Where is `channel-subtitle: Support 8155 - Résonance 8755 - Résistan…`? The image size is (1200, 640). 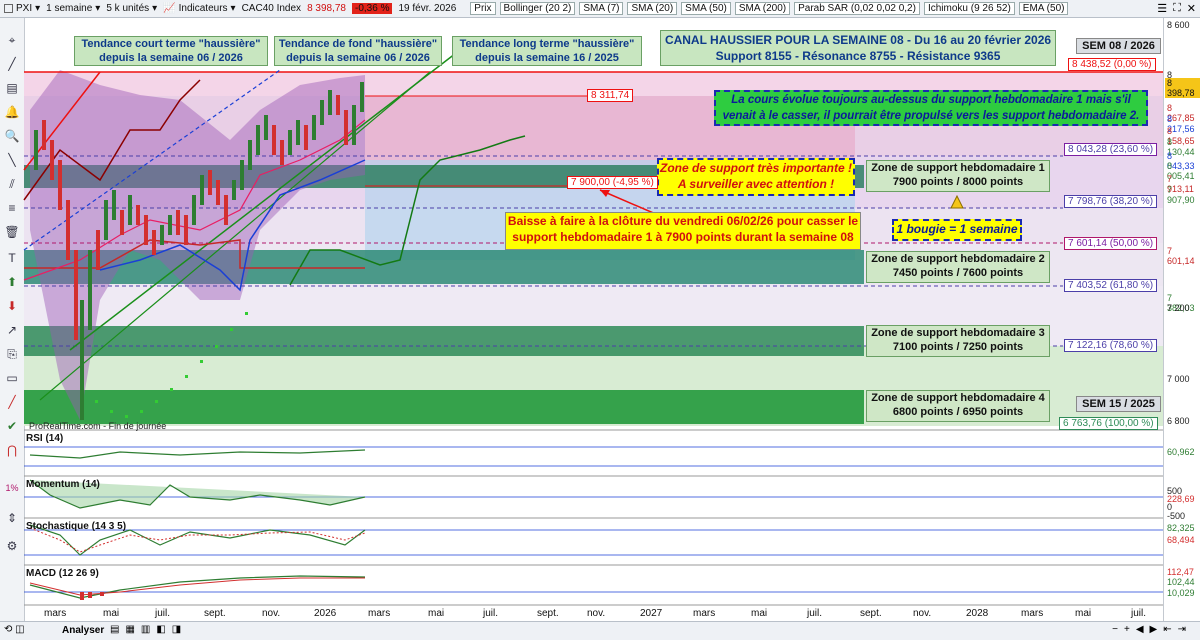 channel-subtitle: Support 8155 - Résonance 8755 - Résistan… is located at coordinates (858, 56).